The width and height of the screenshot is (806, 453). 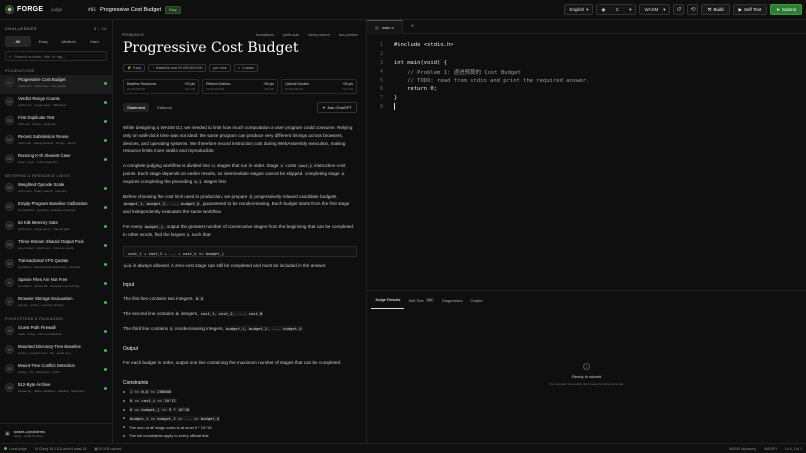 I want to click on line-text: }, so click(x=396, y=98).